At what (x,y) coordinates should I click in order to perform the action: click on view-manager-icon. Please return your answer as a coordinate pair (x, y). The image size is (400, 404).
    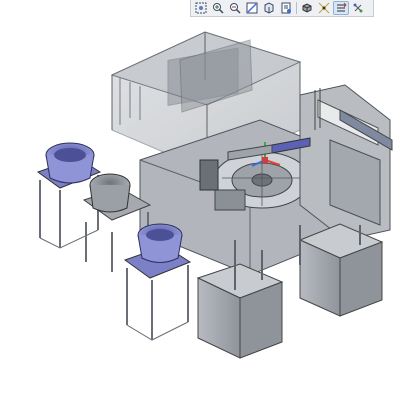
    Looking at the image, I should click on (358, 8).